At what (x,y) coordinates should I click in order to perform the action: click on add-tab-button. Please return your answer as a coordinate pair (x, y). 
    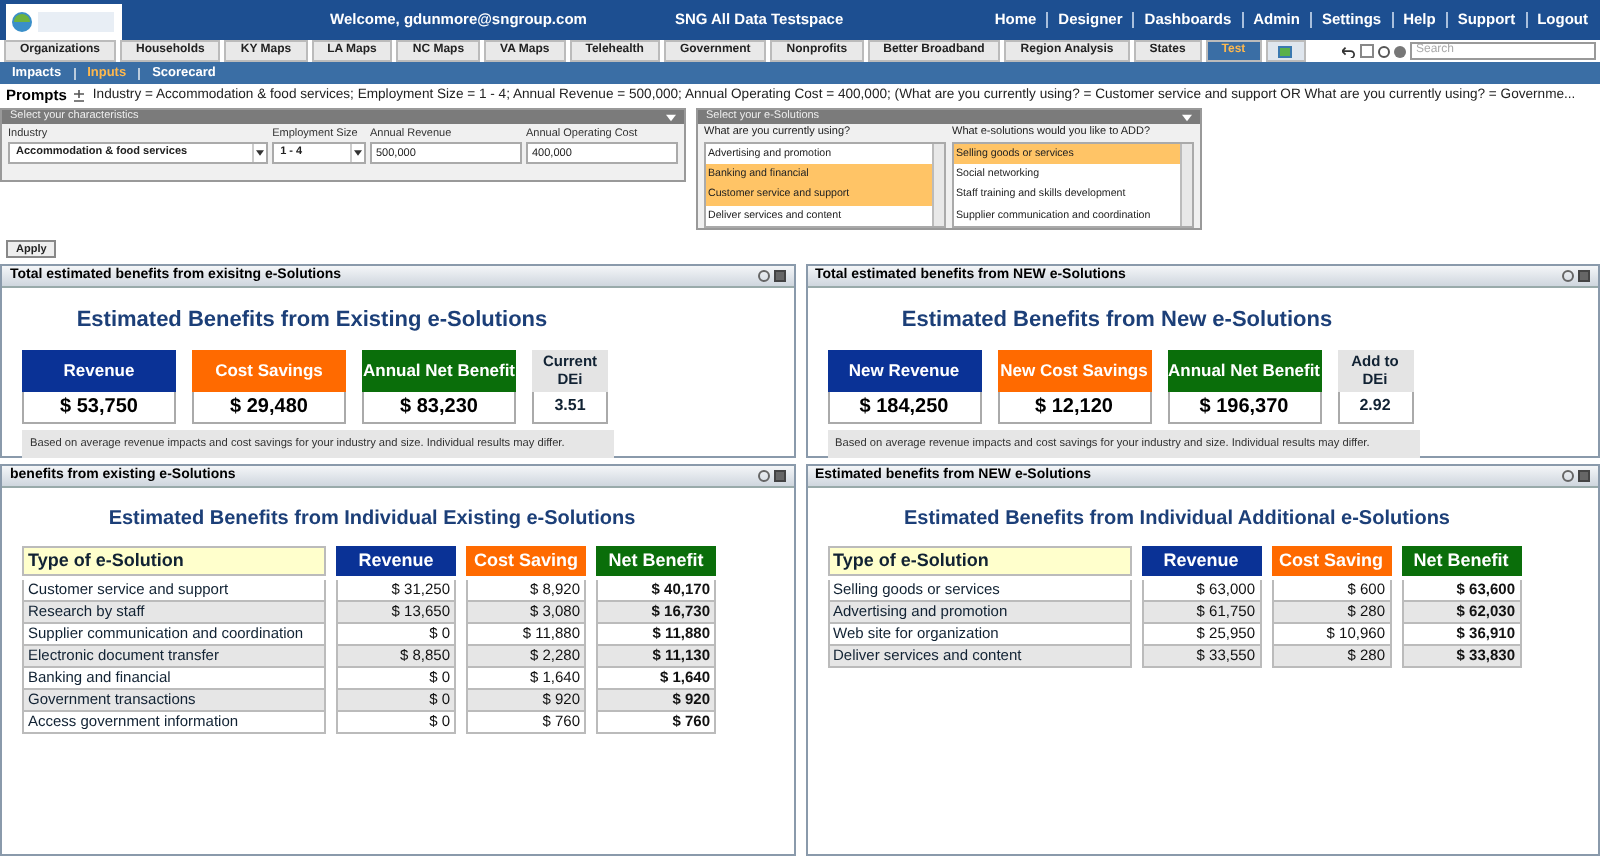
    Looking at the image, I should click on (1285, 51).